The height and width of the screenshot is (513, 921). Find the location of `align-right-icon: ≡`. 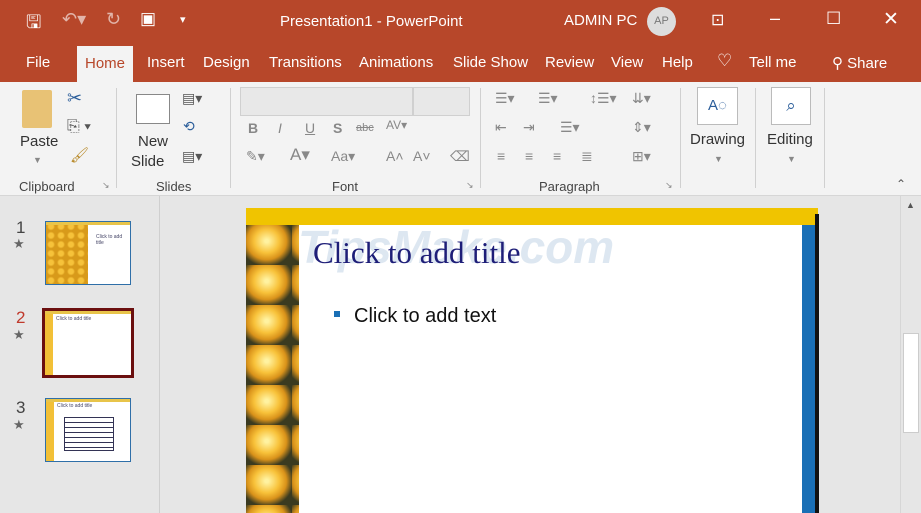

align-right-icon: ≡ is located at coordinates (557, 156).